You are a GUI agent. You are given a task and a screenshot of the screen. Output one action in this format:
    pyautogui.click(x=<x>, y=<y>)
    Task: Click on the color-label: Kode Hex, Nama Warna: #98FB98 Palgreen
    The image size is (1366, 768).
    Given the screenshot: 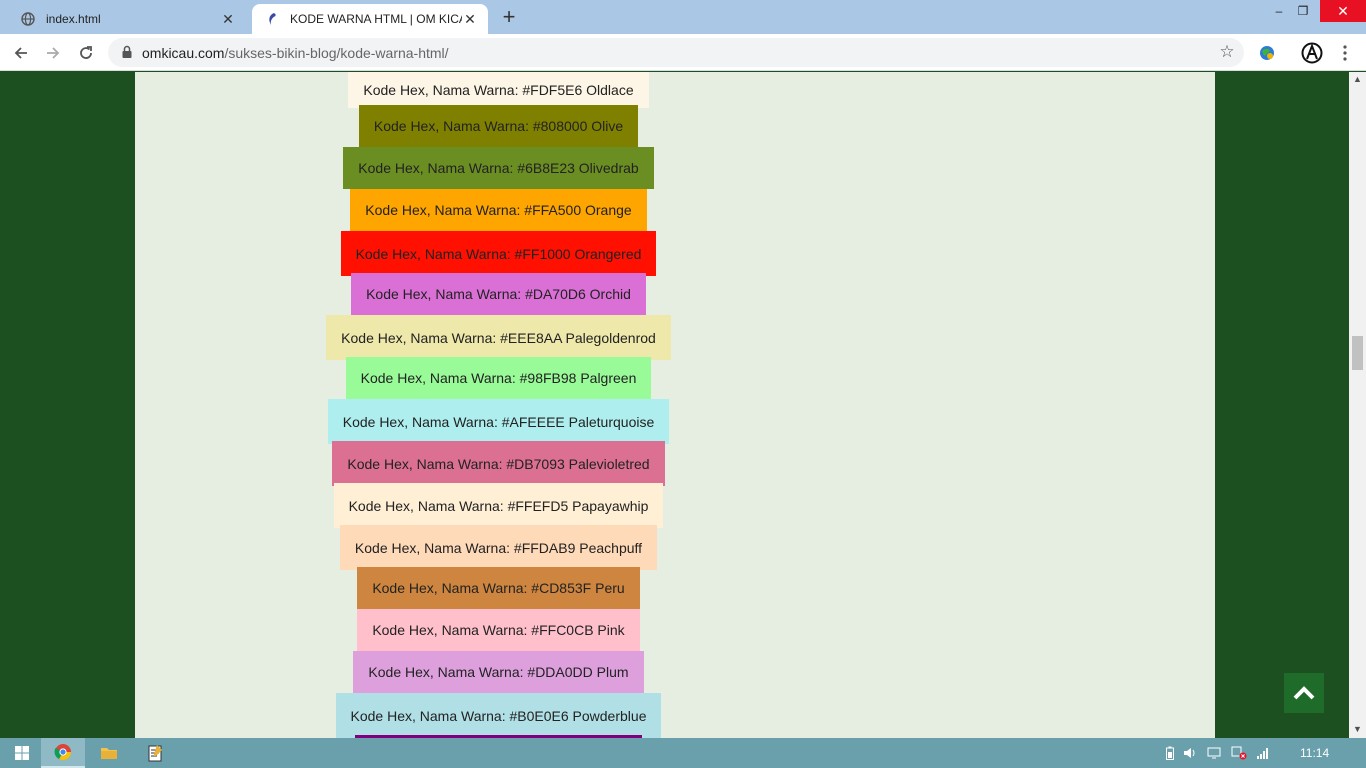 What is the action you would take?
    pyautogui.click(x=498, y=378)
    